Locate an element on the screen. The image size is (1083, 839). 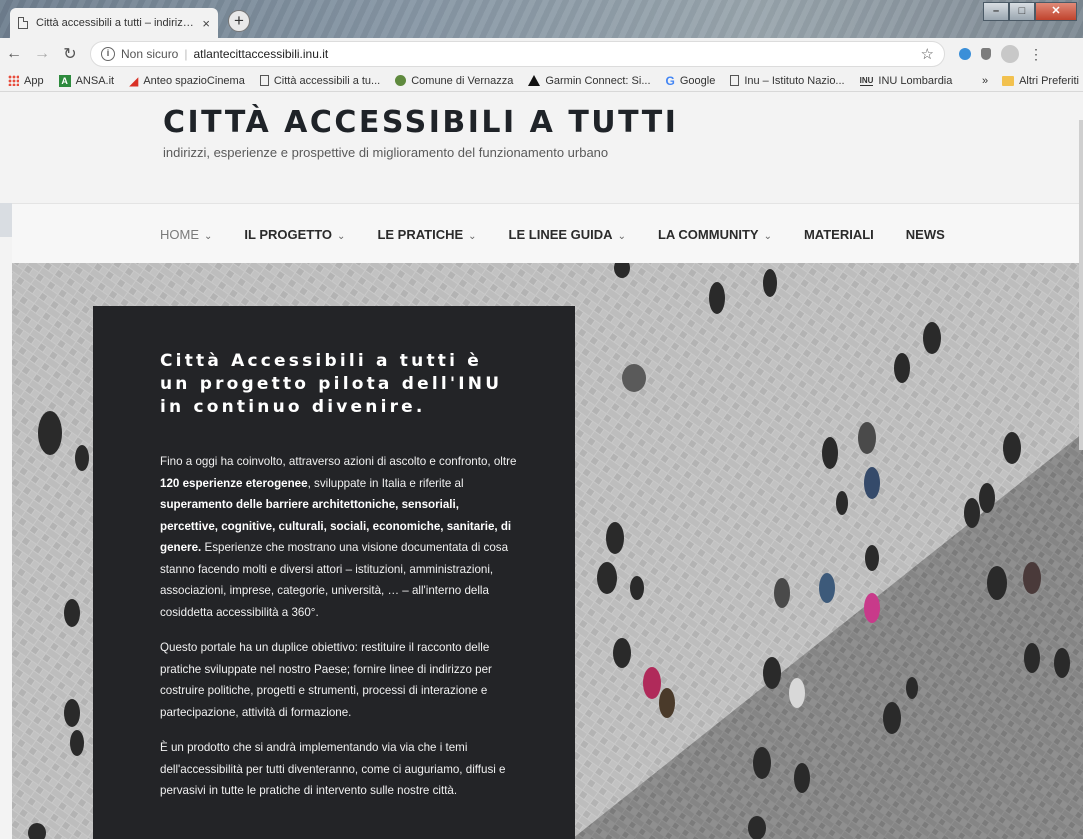
nav-item-home: HOME ⌄ is located at coordinates (186, 234).